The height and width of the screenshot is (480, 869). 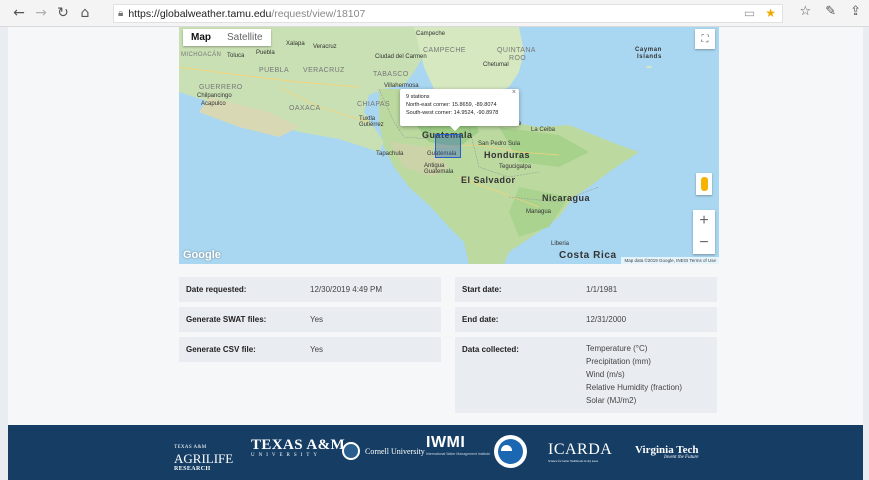 What do you see at coordinates (221, 87) in the screenshot?
I see `map-label: GUERRERO` at bounding box center [221, 87].